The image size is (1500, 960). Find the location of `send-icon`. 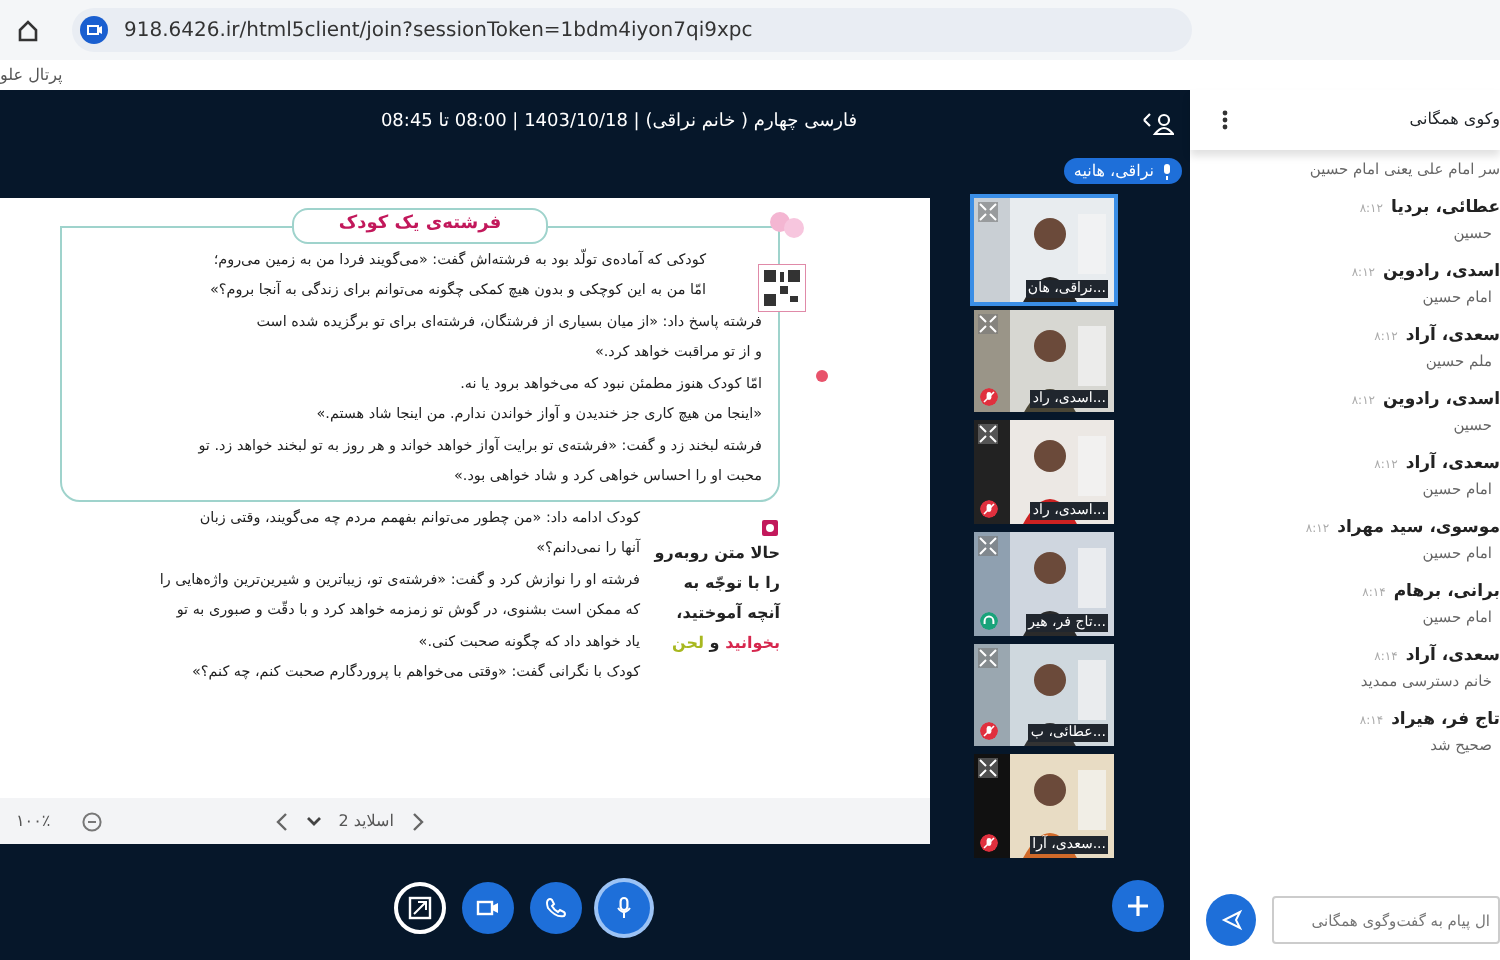

send-icon is located at coordinates (1231, 920).